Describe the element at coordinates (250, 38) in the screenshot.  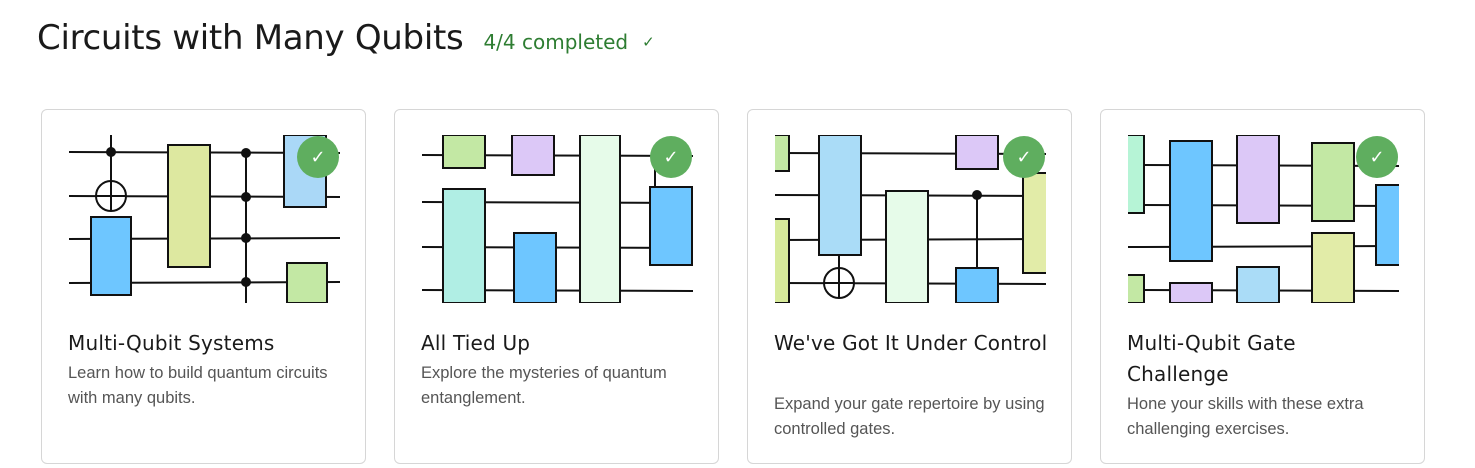
I see `section-title: Circuits with Many Qubits` at that location.